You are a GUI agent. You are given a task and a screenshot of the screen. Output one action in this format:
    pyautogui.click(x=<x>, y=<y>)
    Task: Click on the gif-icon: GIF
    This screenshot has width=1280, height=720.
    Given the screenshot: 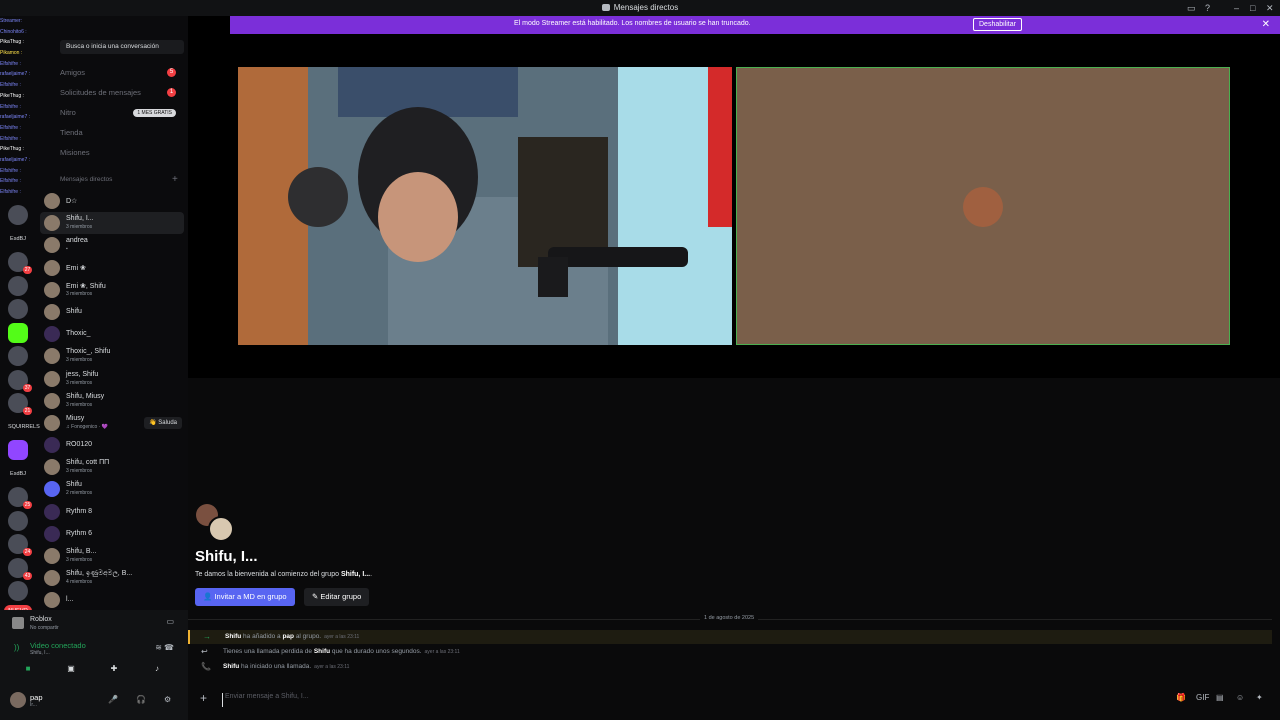 What is the action you would take?
    pyautogui.click(x=1202, y=697)
    